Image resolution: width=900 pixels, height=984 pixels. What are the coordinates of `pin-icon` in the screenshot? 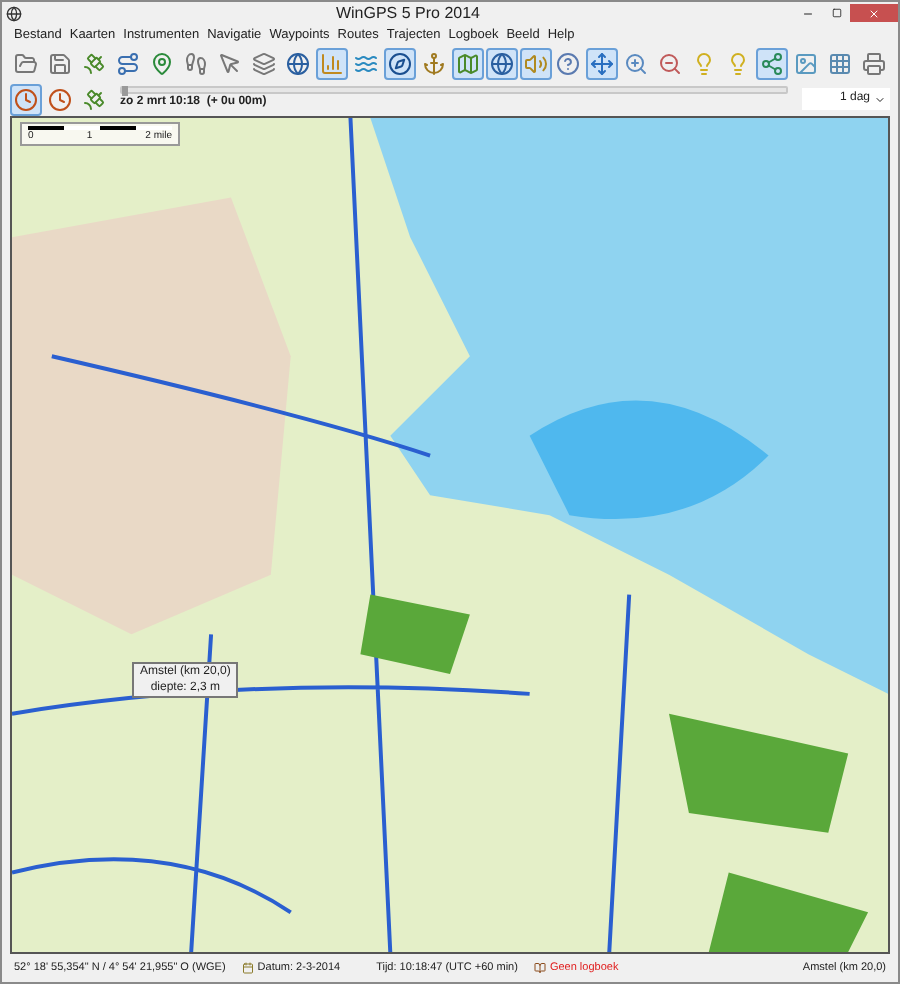 It's located at (161, 64).